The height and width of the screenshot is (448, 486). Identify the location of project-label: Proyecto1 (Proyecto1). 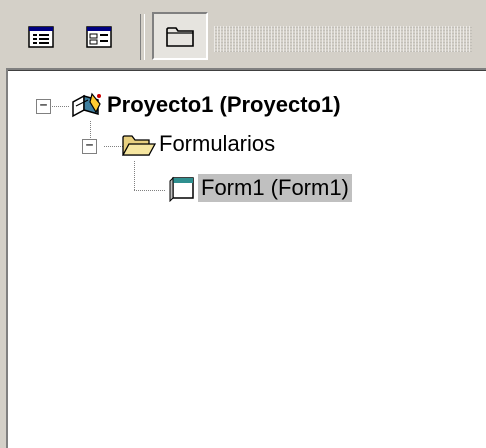
(224, 104).